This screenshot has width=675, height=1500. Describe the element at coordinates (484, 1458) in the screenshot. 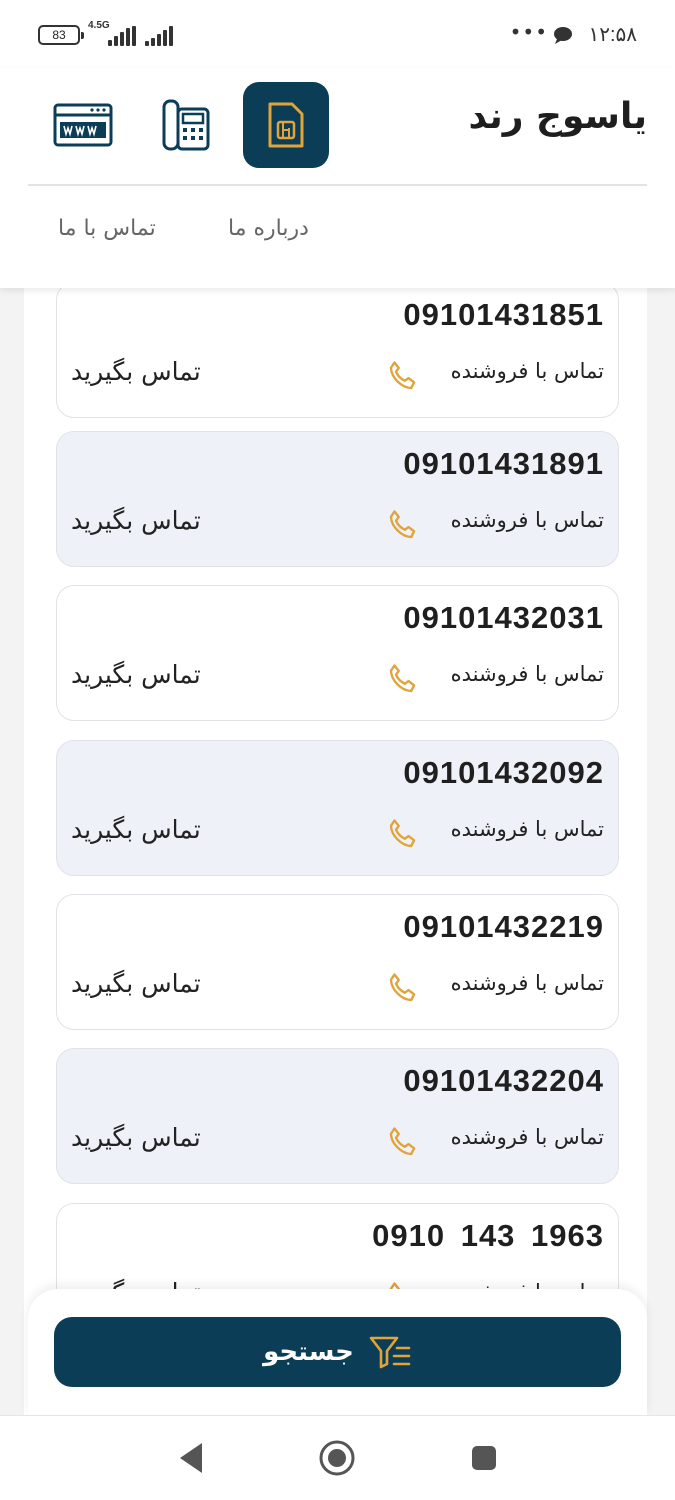

I see `recents-icon` at that location.